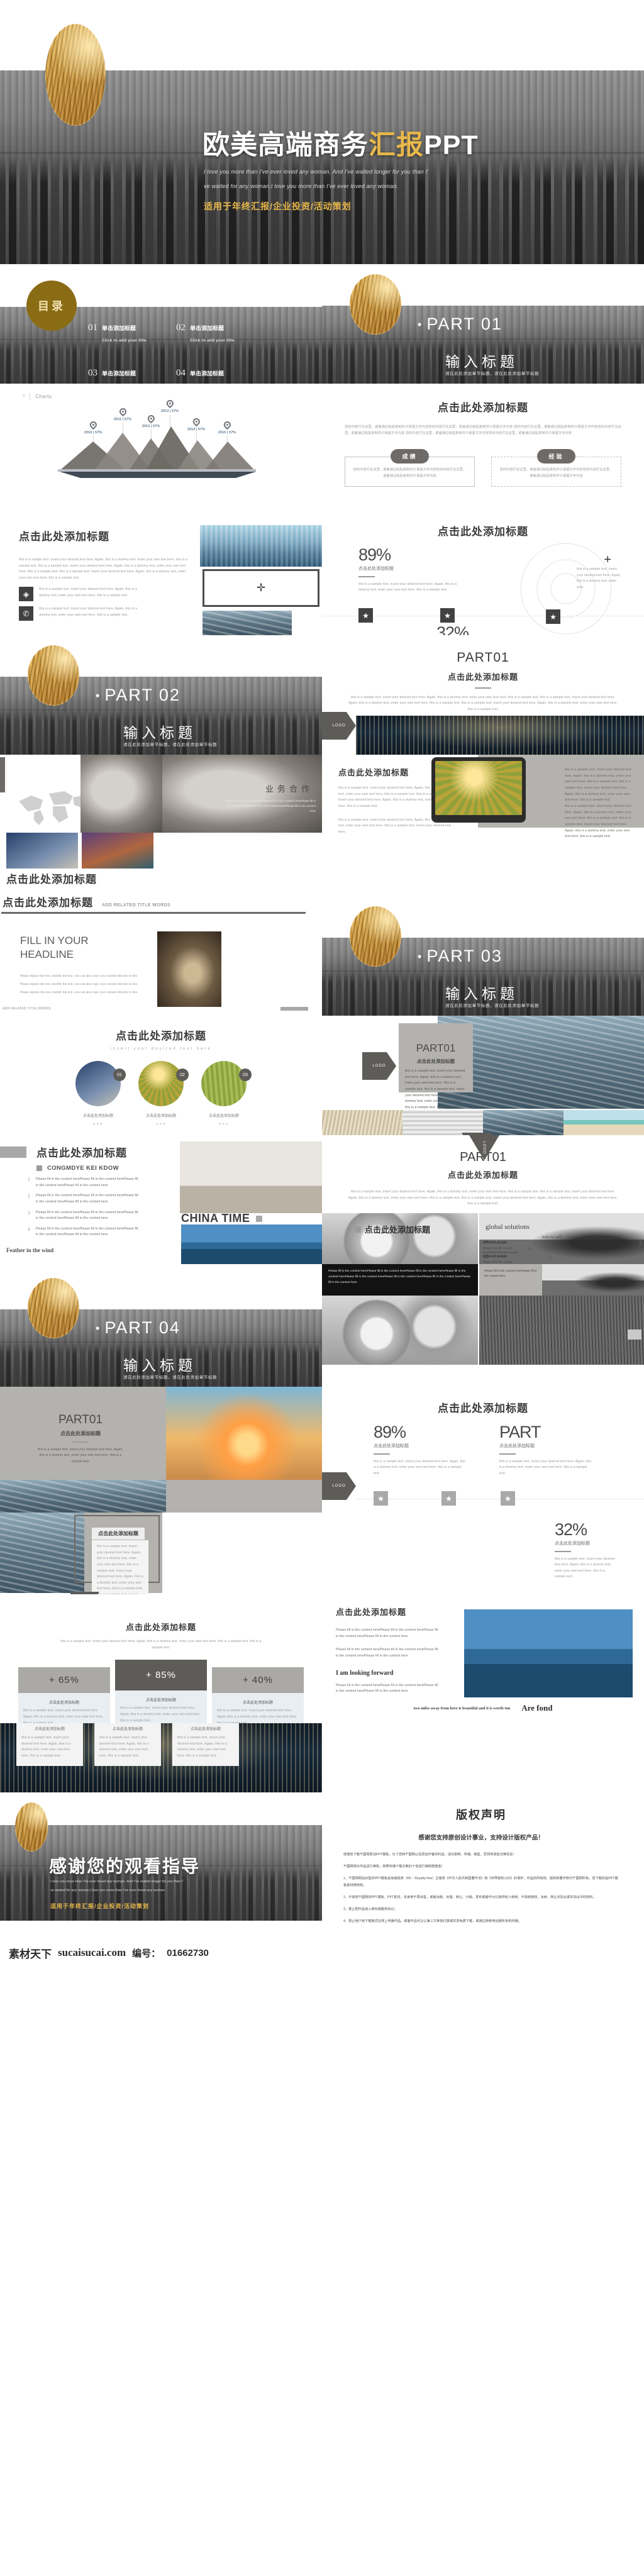 This screenshot has height=2576, width=644. I want to click on page-footer: 素材天下 sucaisucai.com 编号： 01662730, so click(322, 1952).